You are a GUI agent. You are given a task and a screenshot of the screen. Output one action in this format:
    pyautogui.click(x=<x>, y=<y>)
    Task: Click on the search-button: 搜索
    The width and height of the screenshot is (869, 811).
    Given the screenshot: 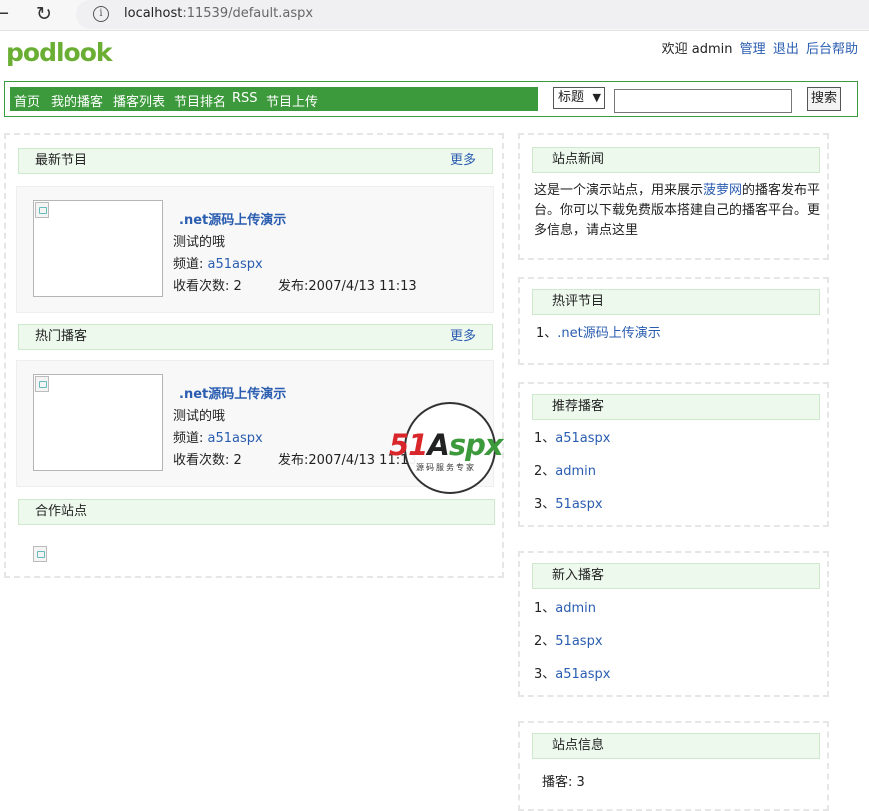 What is the action you would take?
    pyautogui.click(x=824, y=99)
    